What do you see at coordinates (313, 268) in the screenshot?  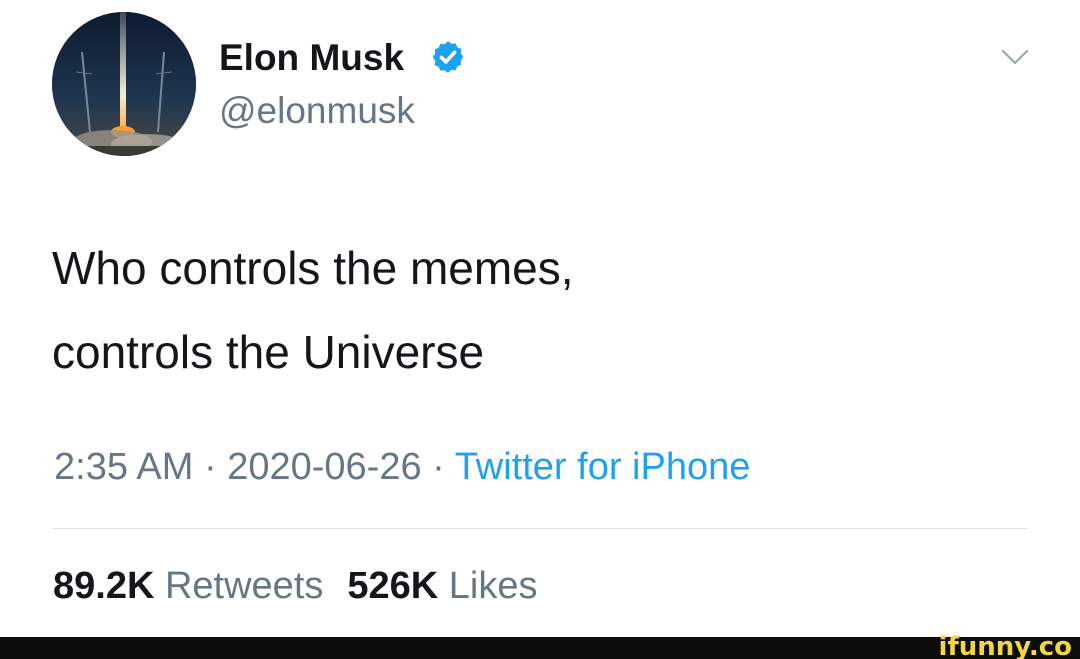 I see `tweet-text-line: Who controls the memes,` at bounding box center [313, 268].